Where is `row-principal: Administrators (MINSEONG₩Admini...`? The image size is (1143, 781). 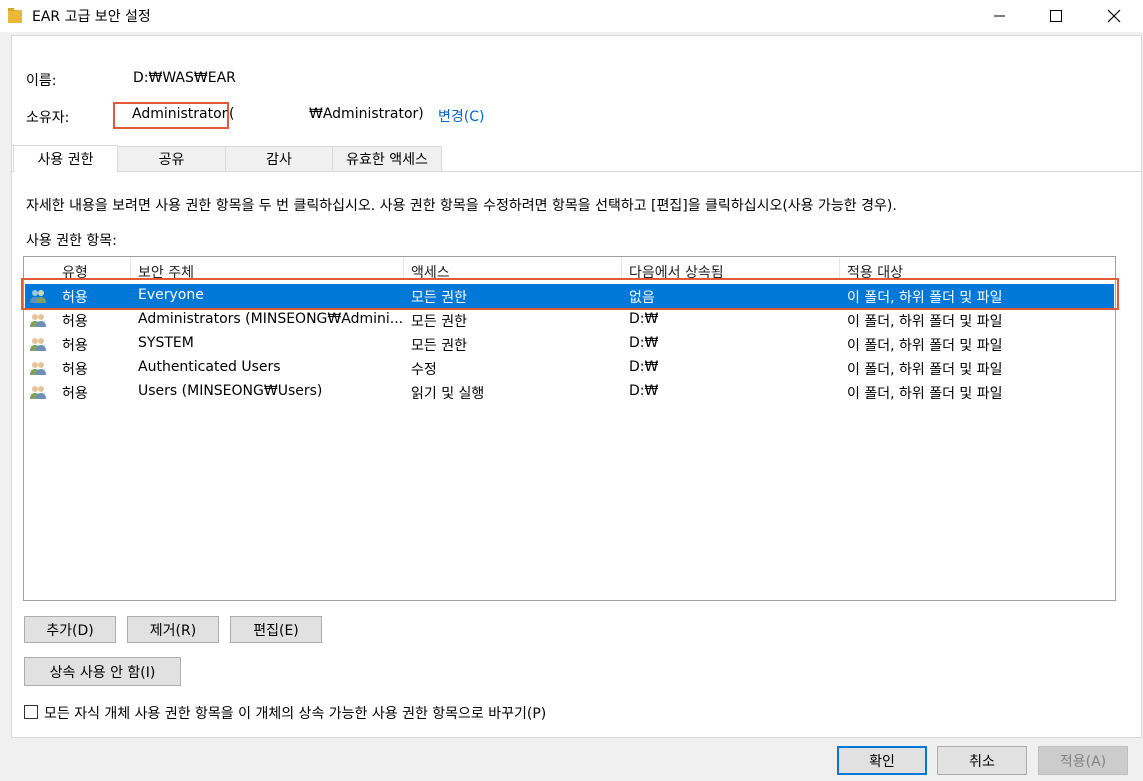 row-principal: Administrators (MINSEONG₩Admini... is located at coordinates (271, 319).